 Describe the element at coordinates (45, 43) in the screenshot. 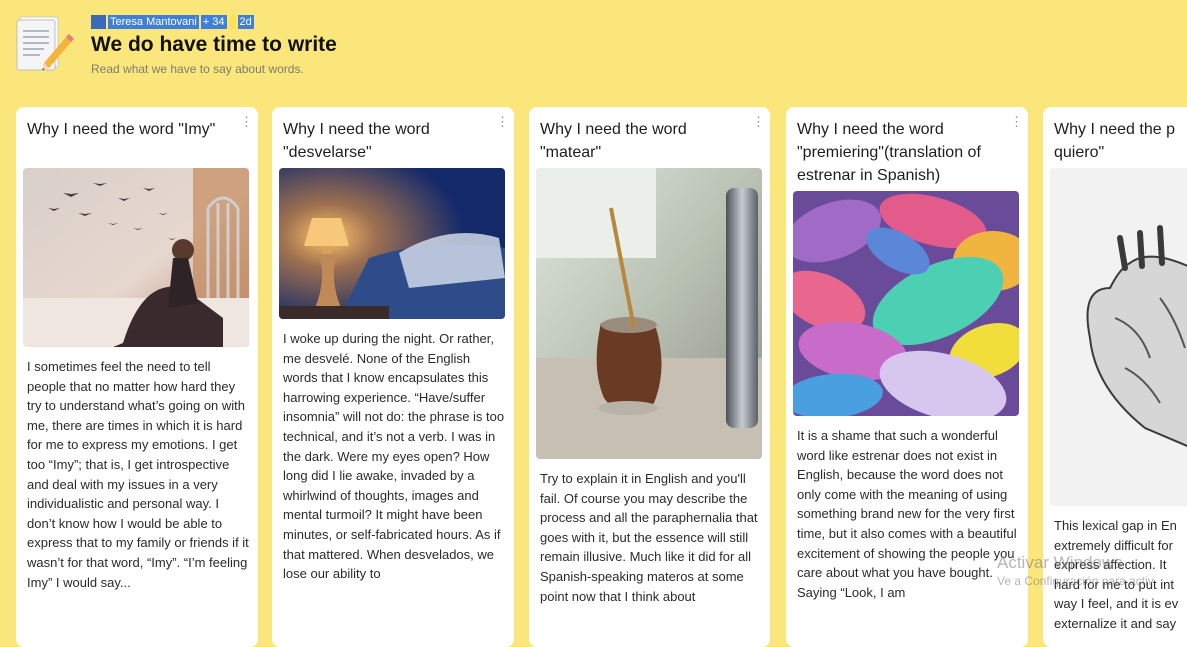

I see `notepad-pencil-icon` at that location.